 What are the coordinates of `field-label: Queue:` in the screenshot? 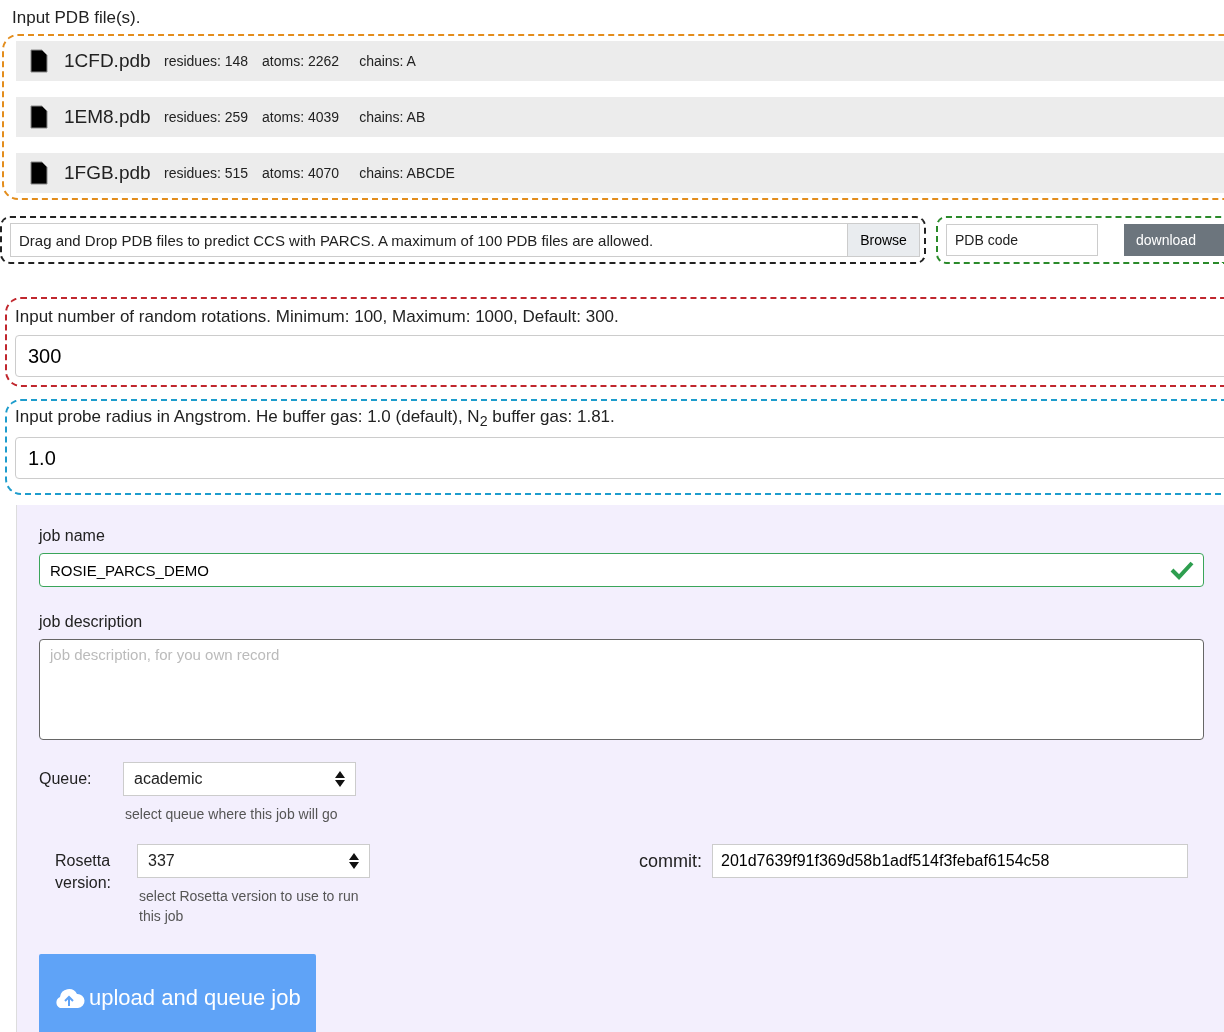 It's located at (66, 779).